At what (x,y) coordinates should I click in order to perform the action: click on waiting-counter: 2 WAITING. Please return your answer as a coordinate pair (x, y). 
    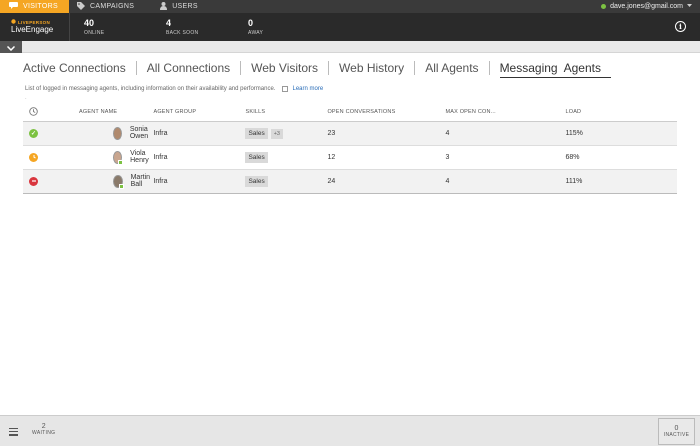
    Looking at the image, I should click on (43, 429).